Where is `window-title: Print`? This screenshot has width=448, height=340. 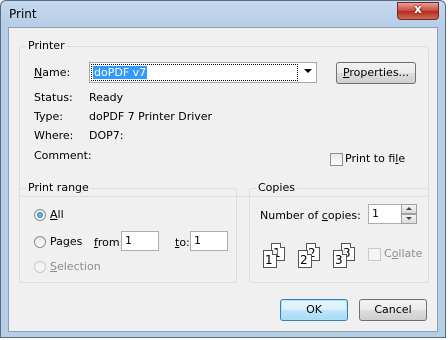
window-title: Print is located at coordinates (23, 14).